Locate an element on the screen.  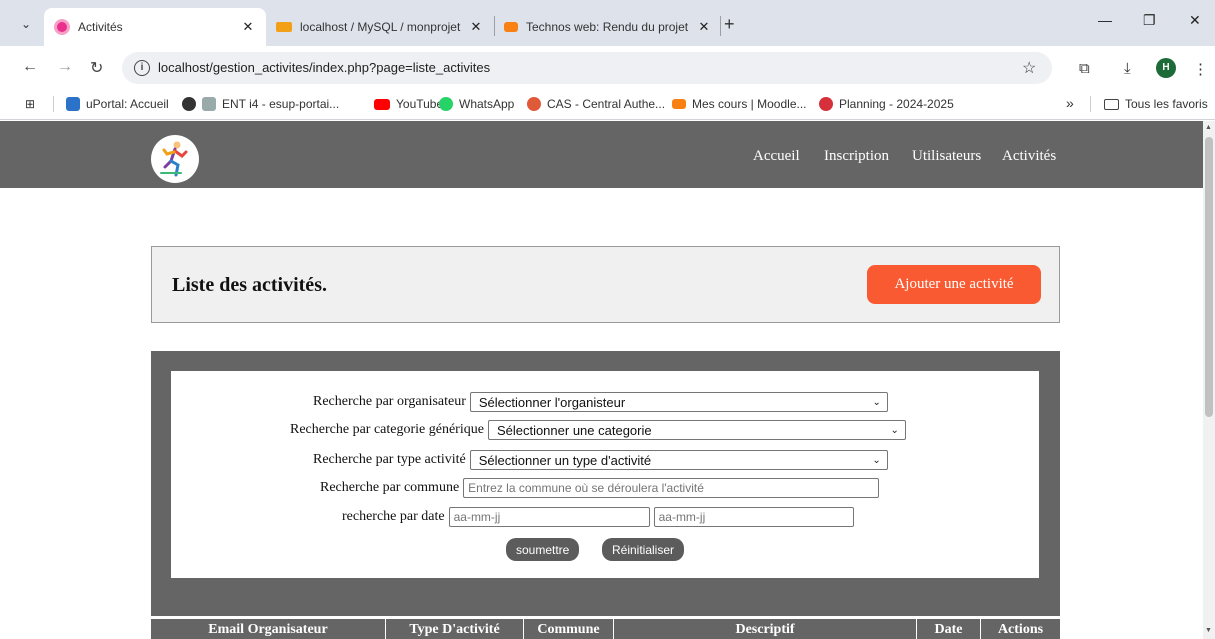
nav-activites: Activités is located at coordinates (1029, 156).